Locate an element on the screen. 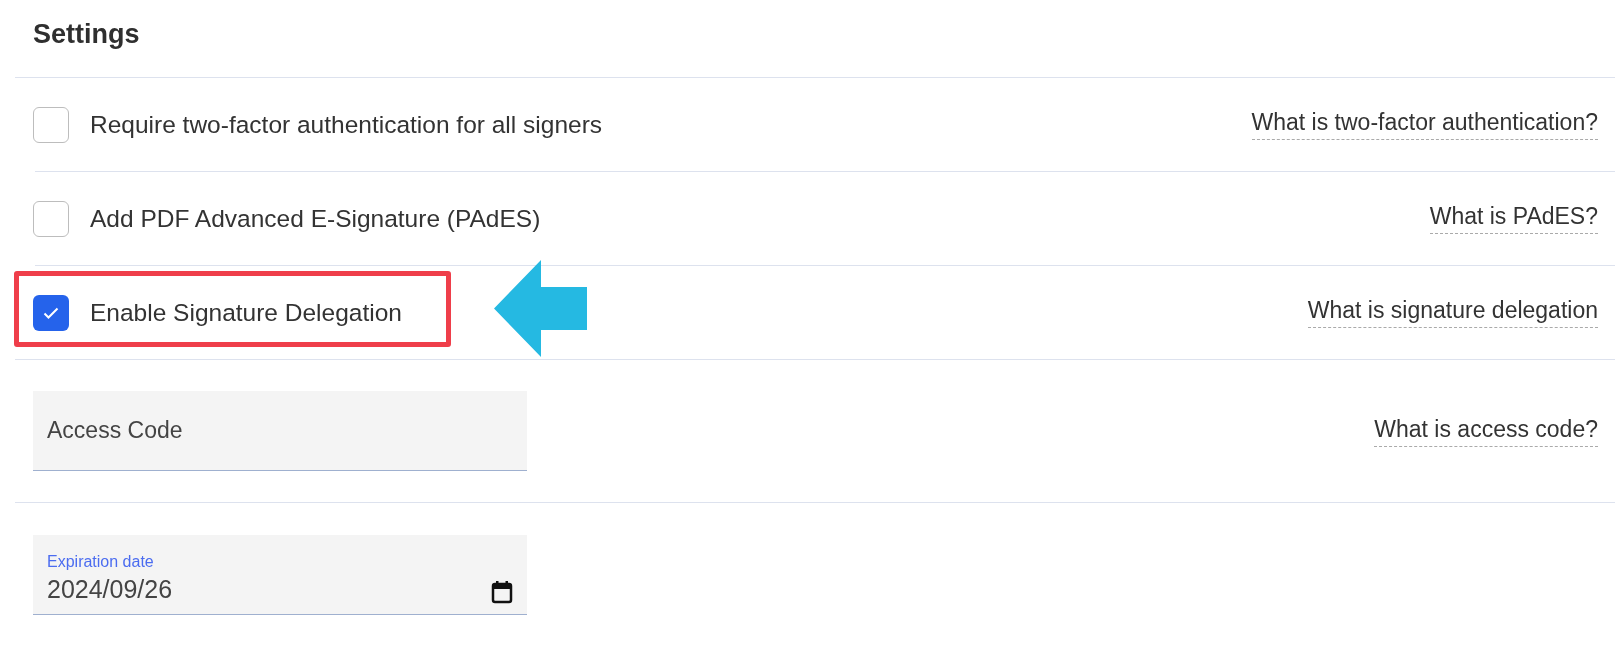 The image size is (1623, 645). help-link: What is access code? is located at coordinates (1486, 431).